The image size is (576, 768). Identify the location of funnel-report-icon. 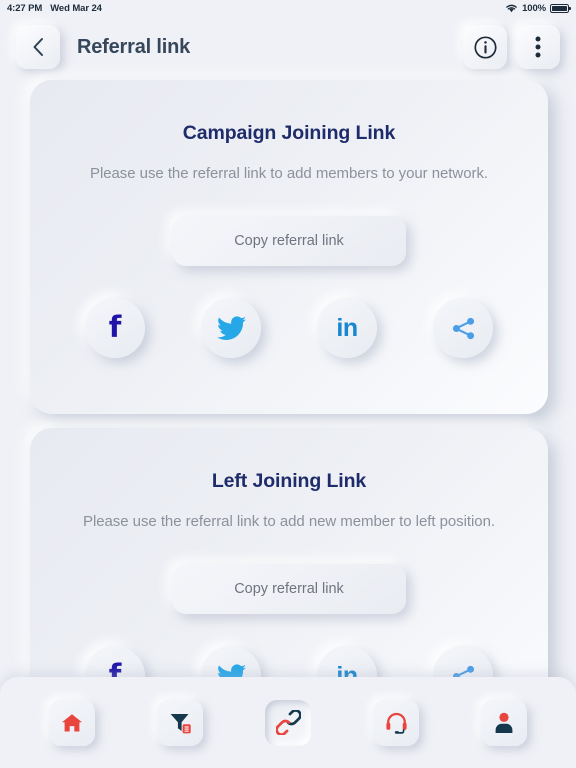
(180, 724).